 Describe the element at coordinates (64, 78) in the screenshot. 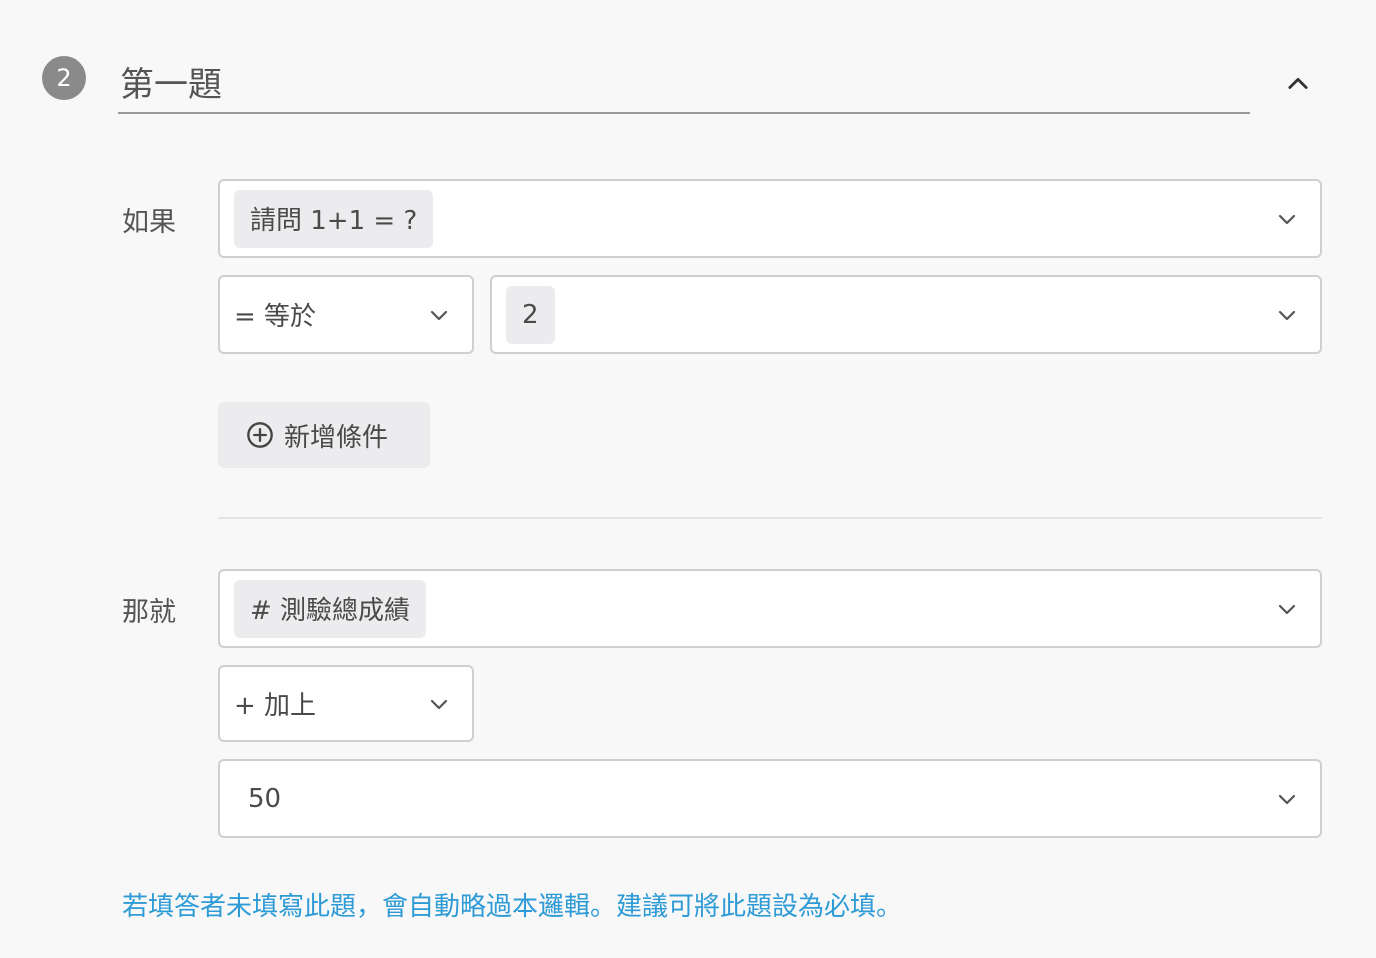

I see `step-number-badge: 2` at that location.